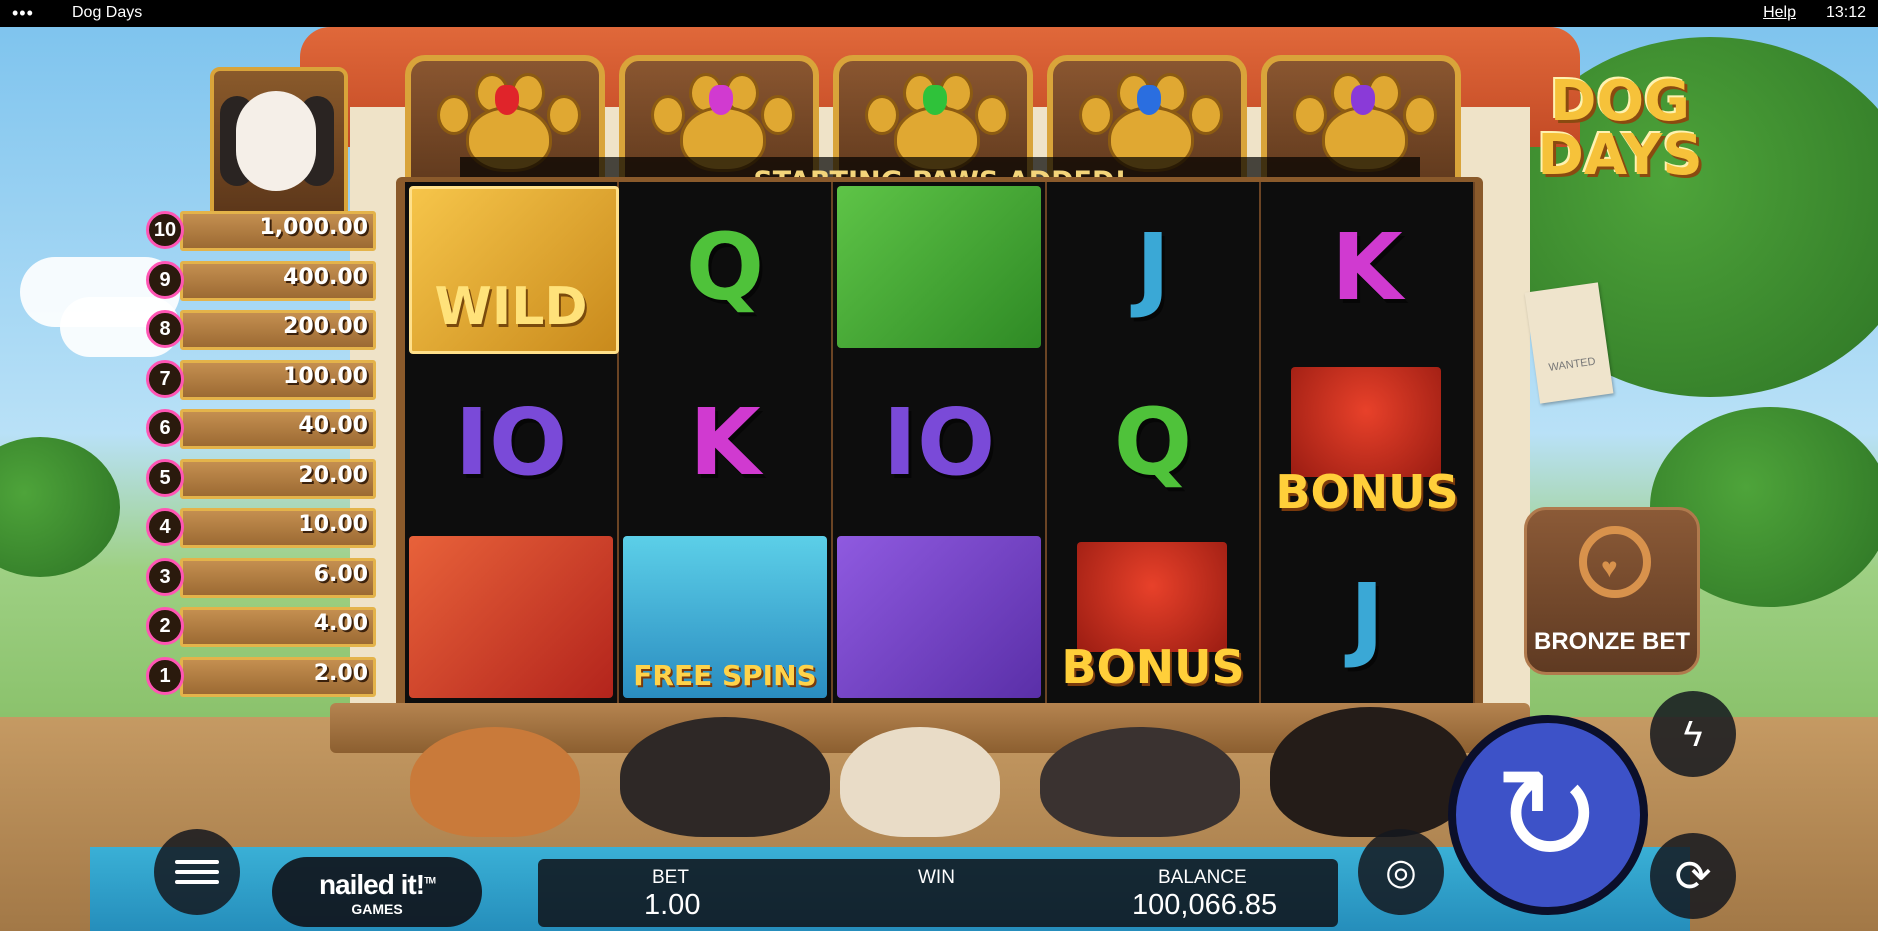 This screenshot has height=931, width=1878. I want to click on rottweiler-dog, so click(1370, 772).